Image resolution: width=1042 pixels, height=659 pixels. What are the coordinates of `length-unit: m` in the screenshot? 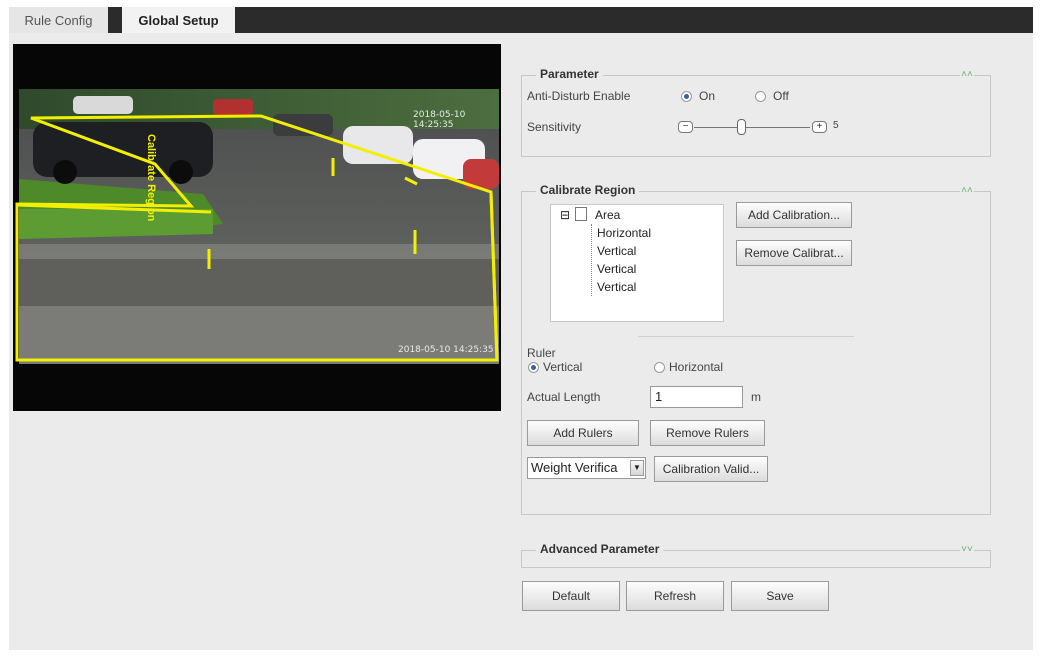 It's located at (756, 397).